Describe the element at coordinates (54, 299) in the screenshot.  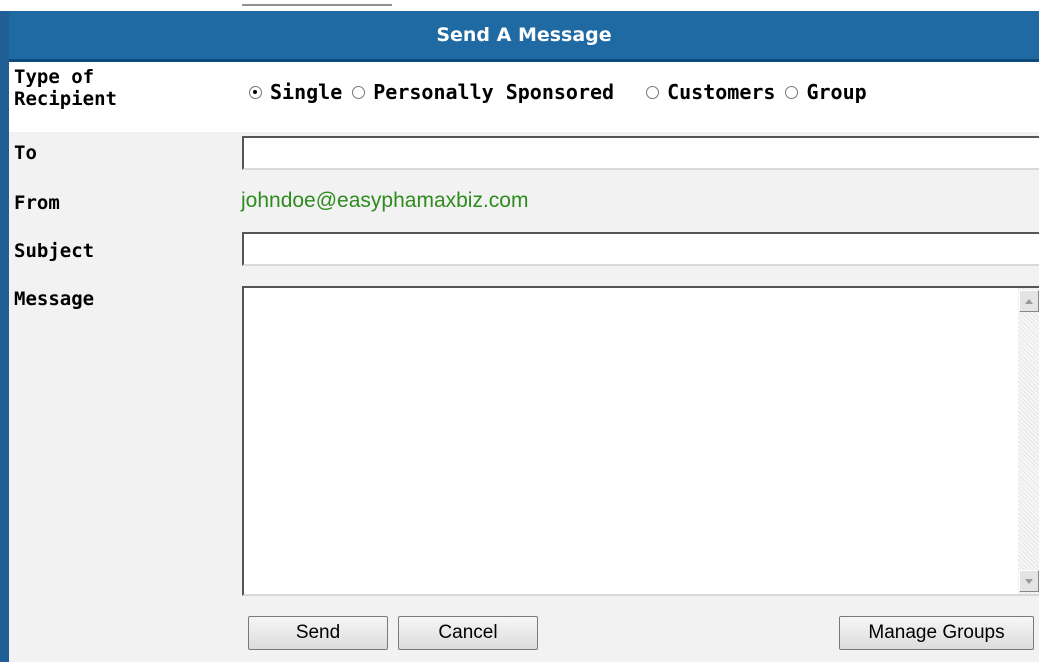
I see `message-label: Message` at that location.